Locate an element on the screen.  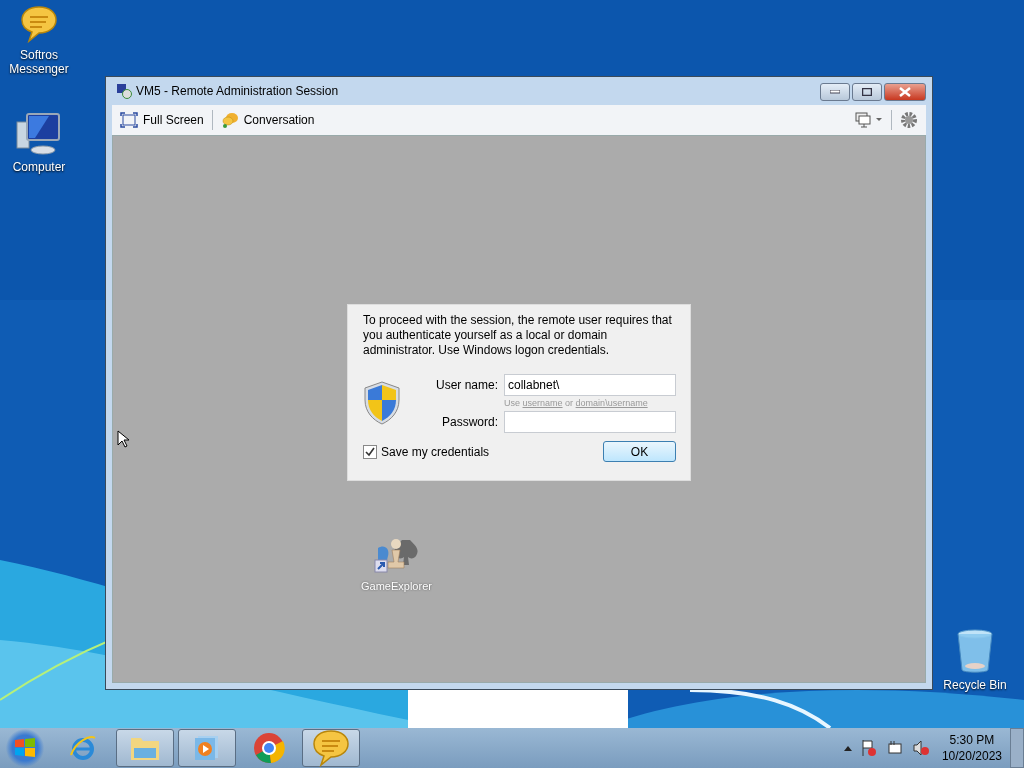
close-button is located at coordinates (905, 92).